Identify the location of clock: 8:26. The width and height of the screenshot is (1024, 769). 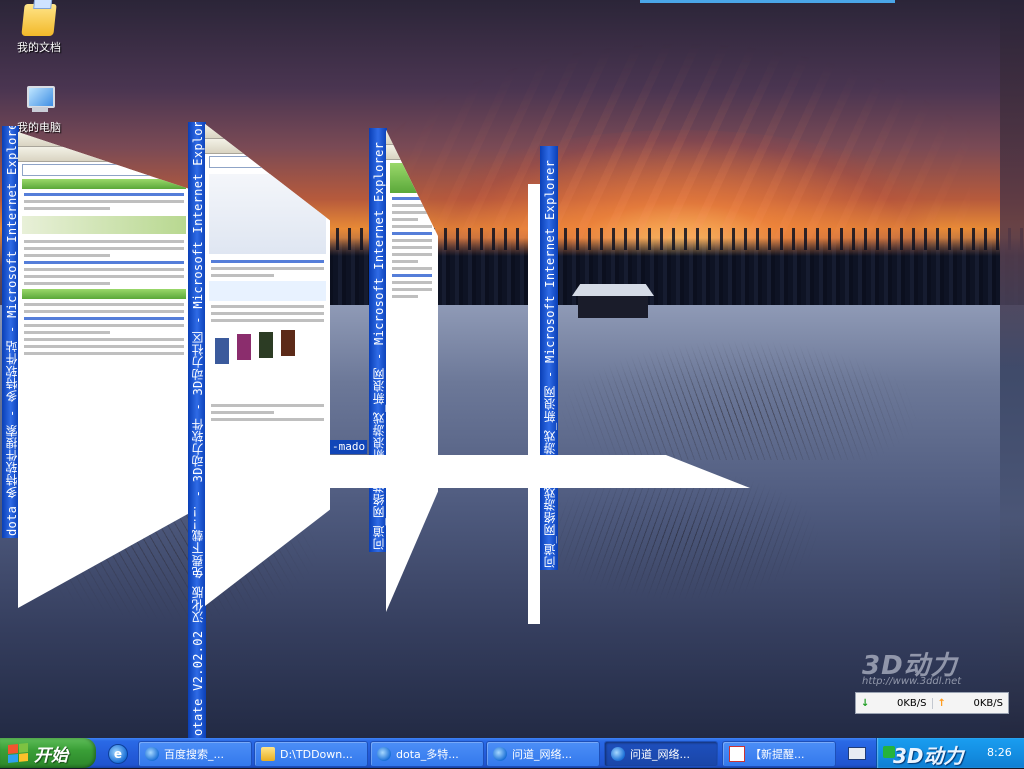
(999, 752).